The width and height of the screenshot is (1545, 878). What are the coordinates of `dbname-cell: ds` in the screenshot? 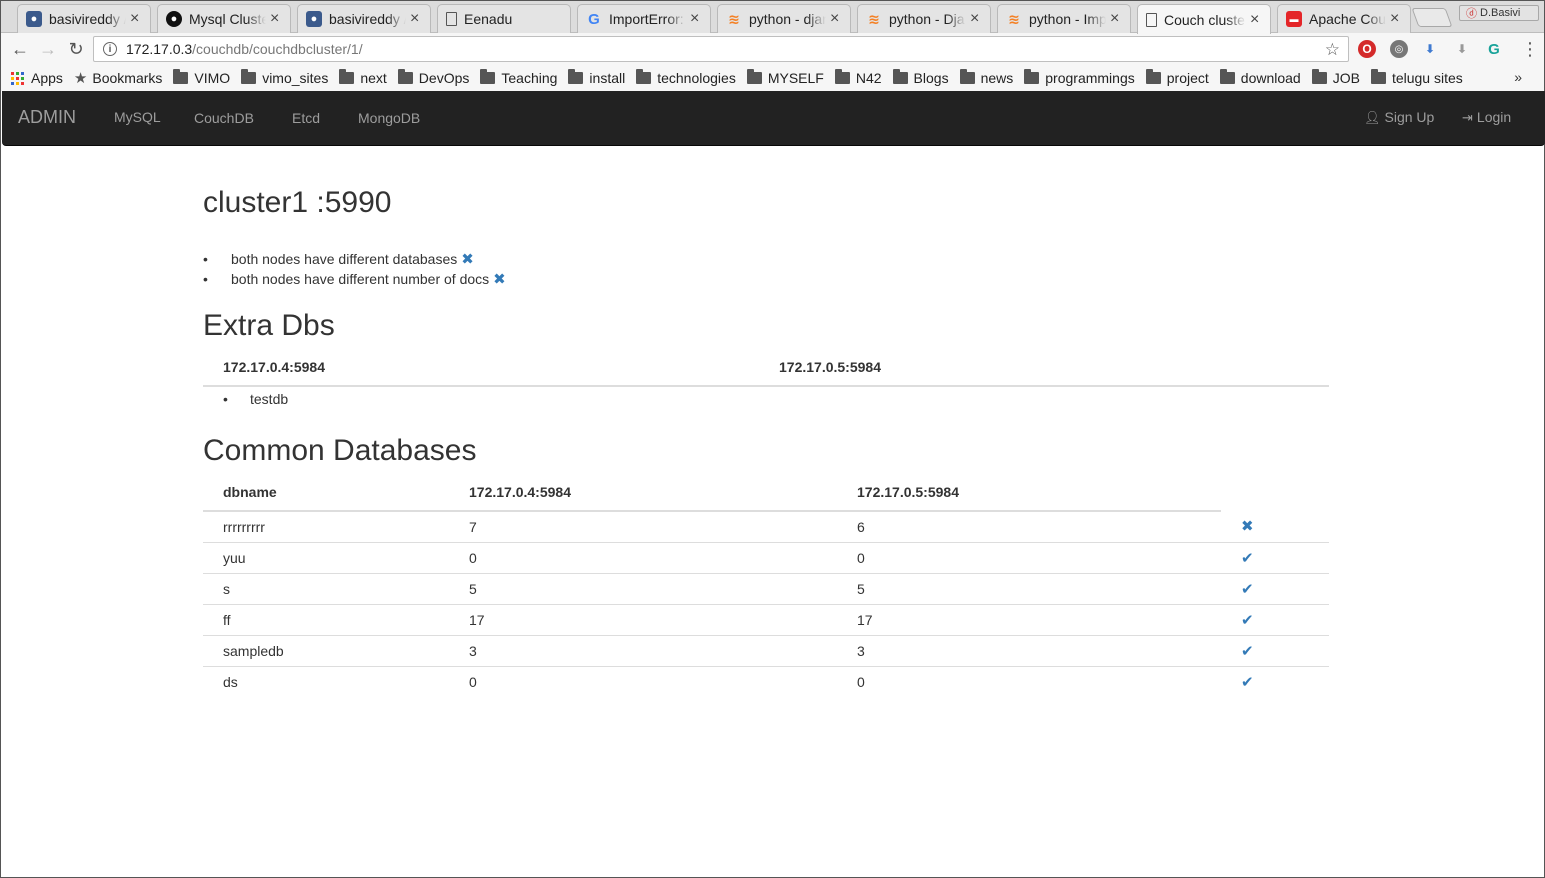 It's located at (326, 681).